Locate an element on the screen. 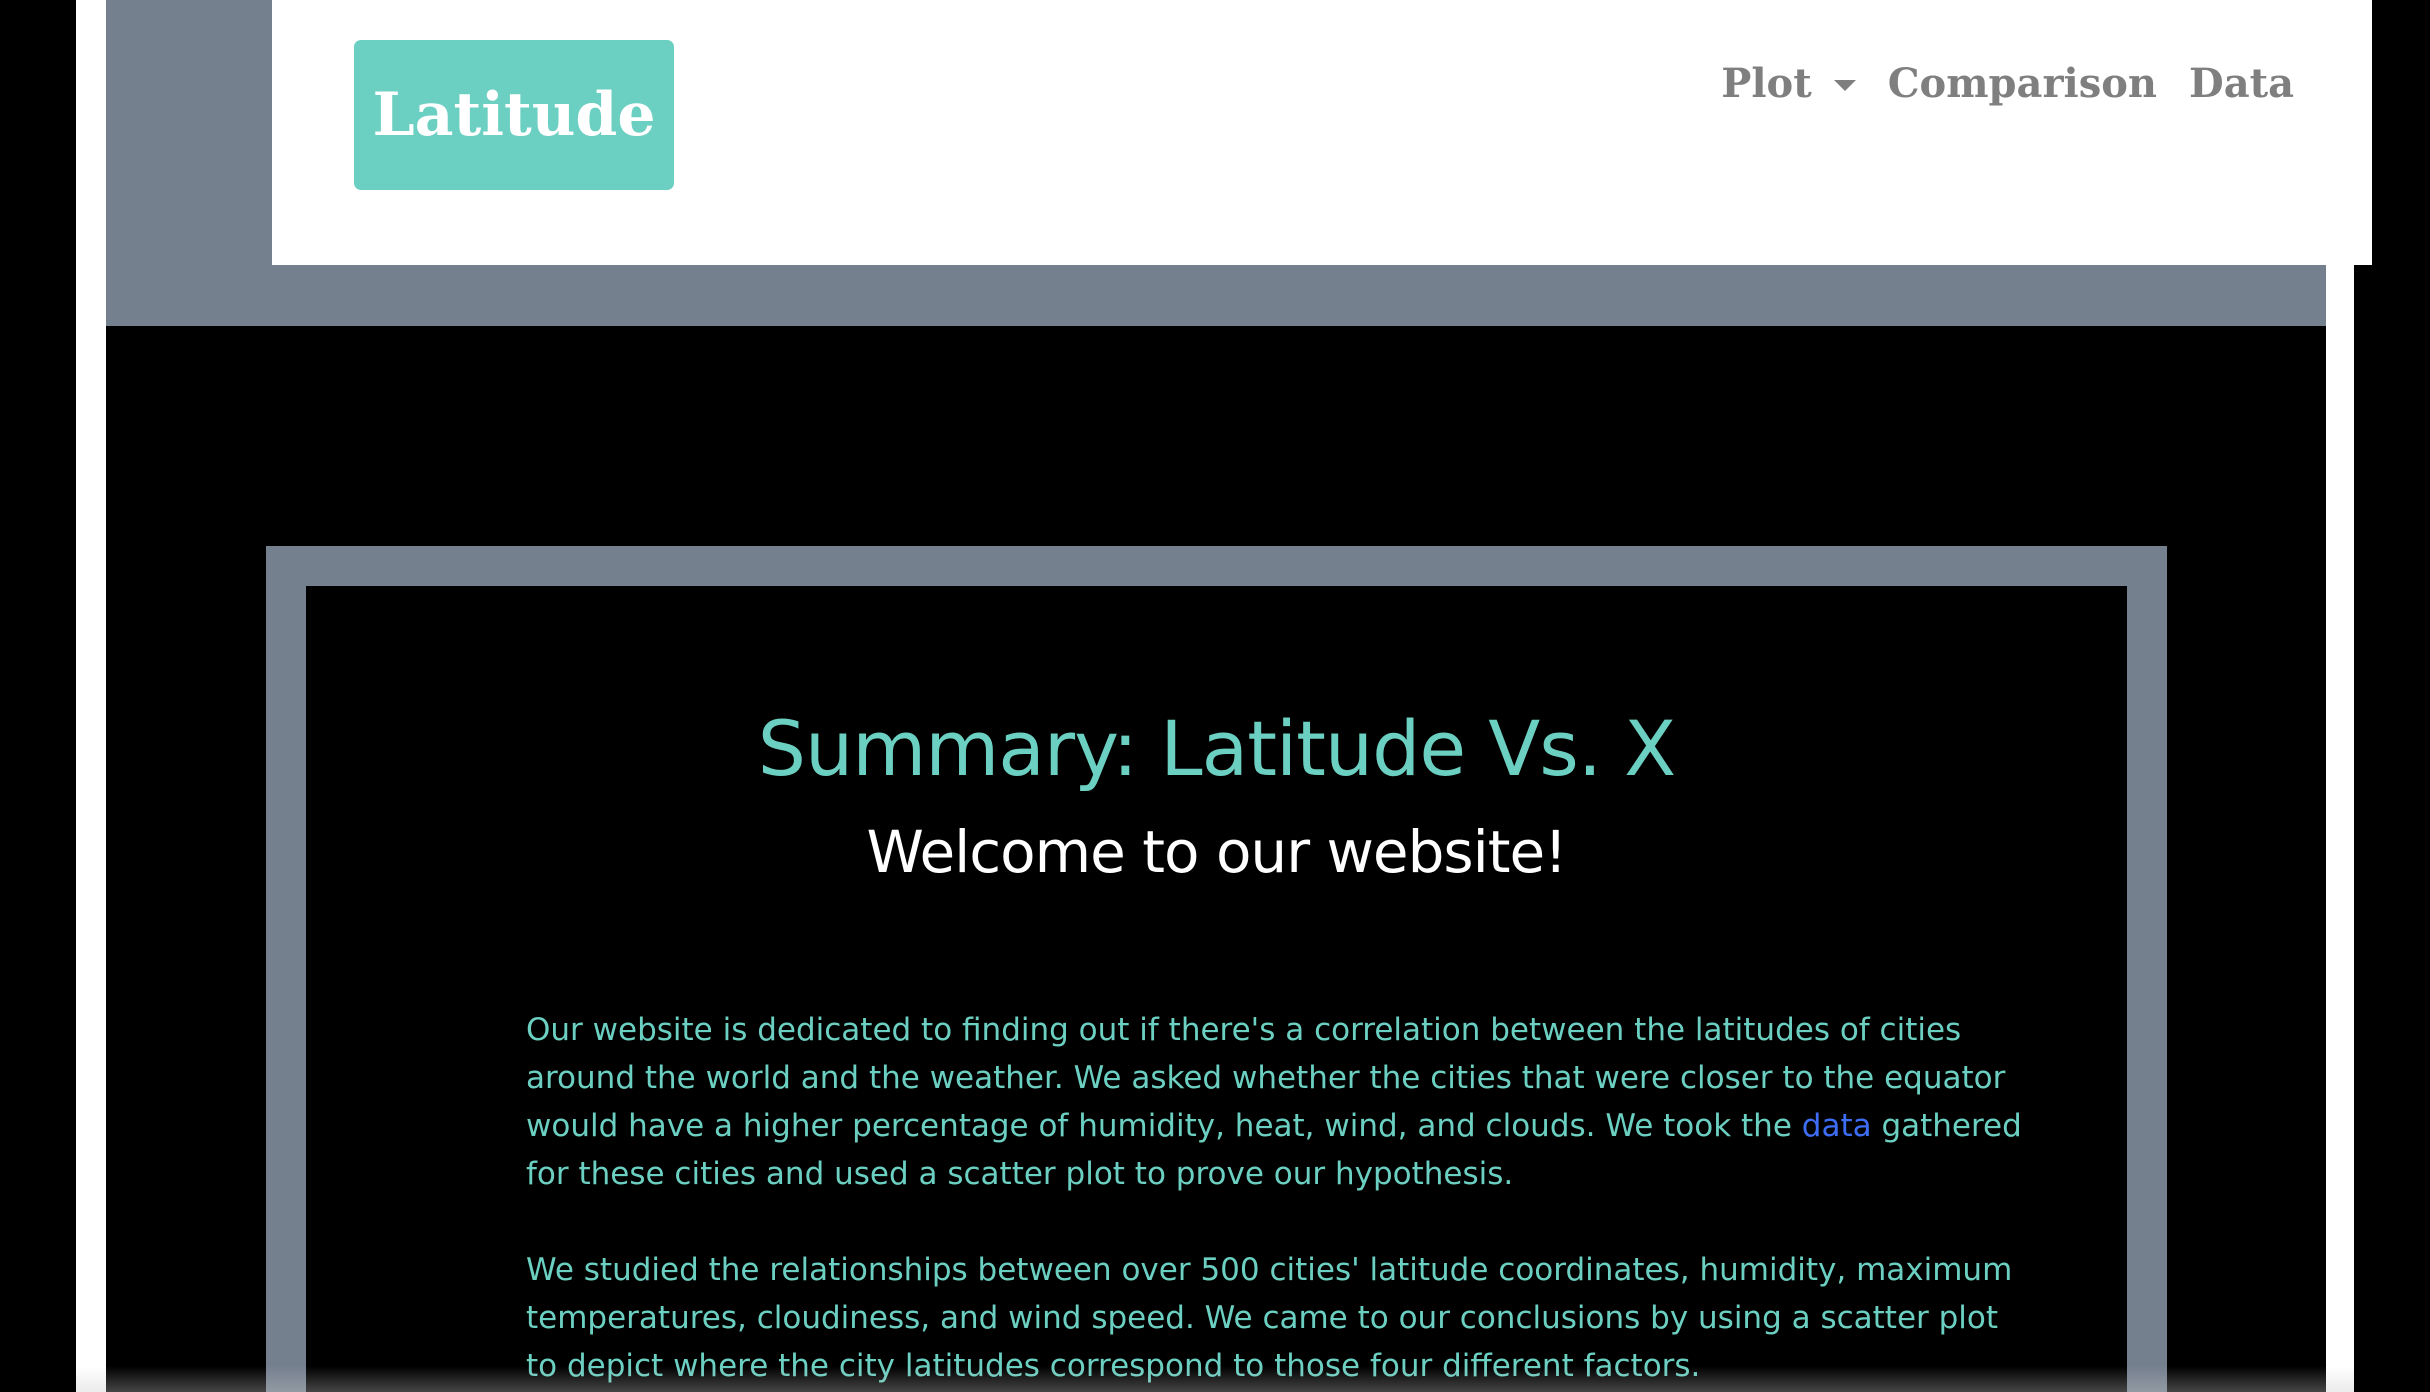 The height and width of the screenshot is (1392, 2430). data-link: data is located at coordinates (1837, 1126).